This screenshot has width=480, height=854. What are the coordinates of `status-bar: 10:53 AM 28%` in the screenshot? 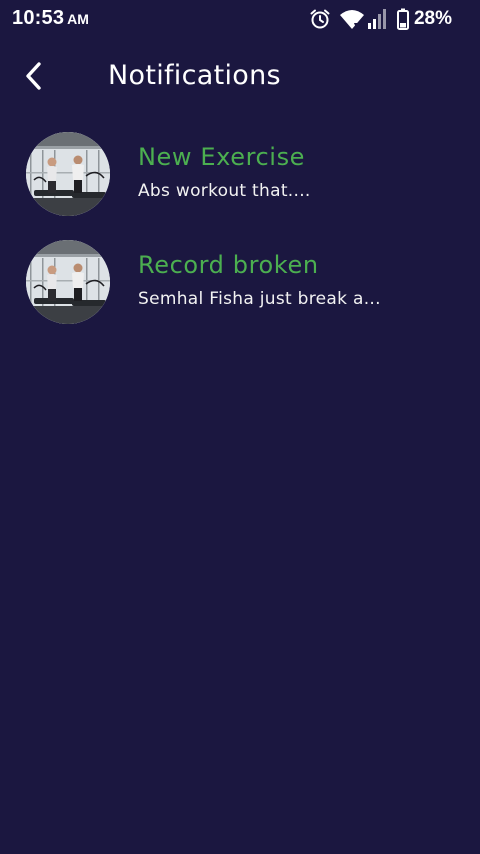 It's located at (240, 19).